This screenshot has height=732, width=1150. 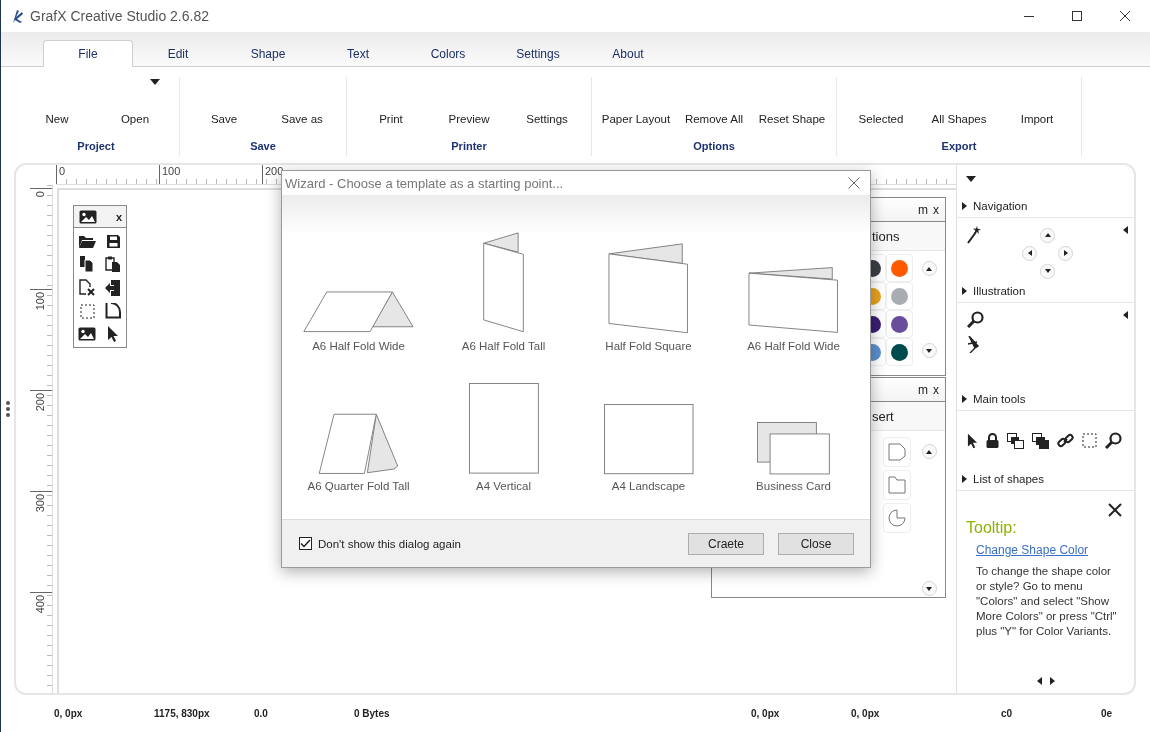 I want to click on next-icon, so click(x=1052, y=681).